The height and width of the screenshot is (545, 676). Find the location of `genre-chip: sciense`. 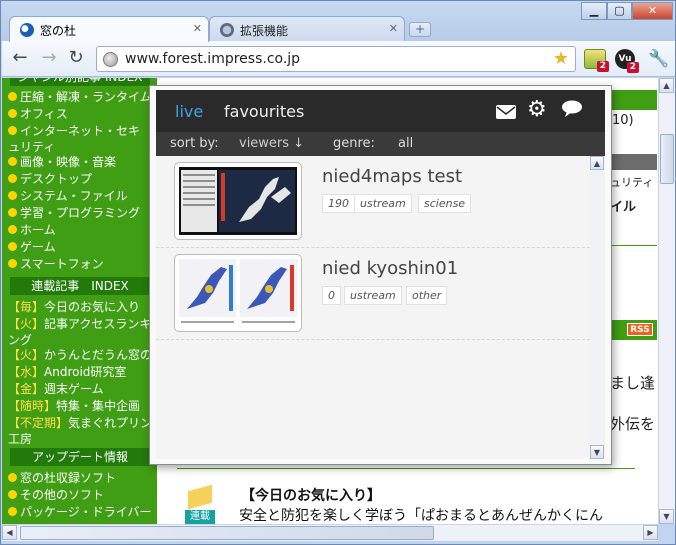

genre-chip: sciense is located at coordinates (445, 203).